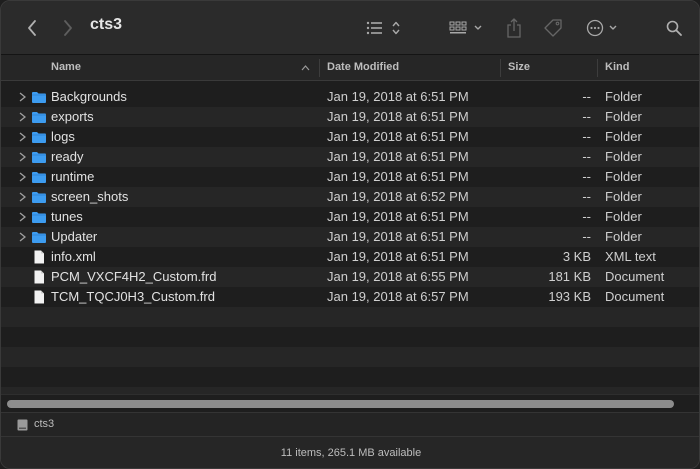  I want to click on search-icon, so click(674, 28).